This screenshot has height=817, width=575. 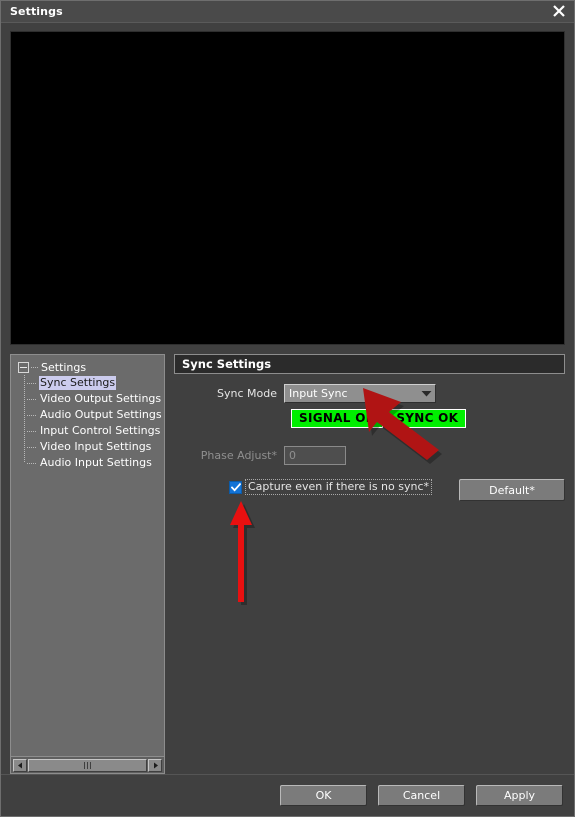 I want to click on capture-no-sync-label: Capture even if there is no sync*, so click(x=339, y=487).